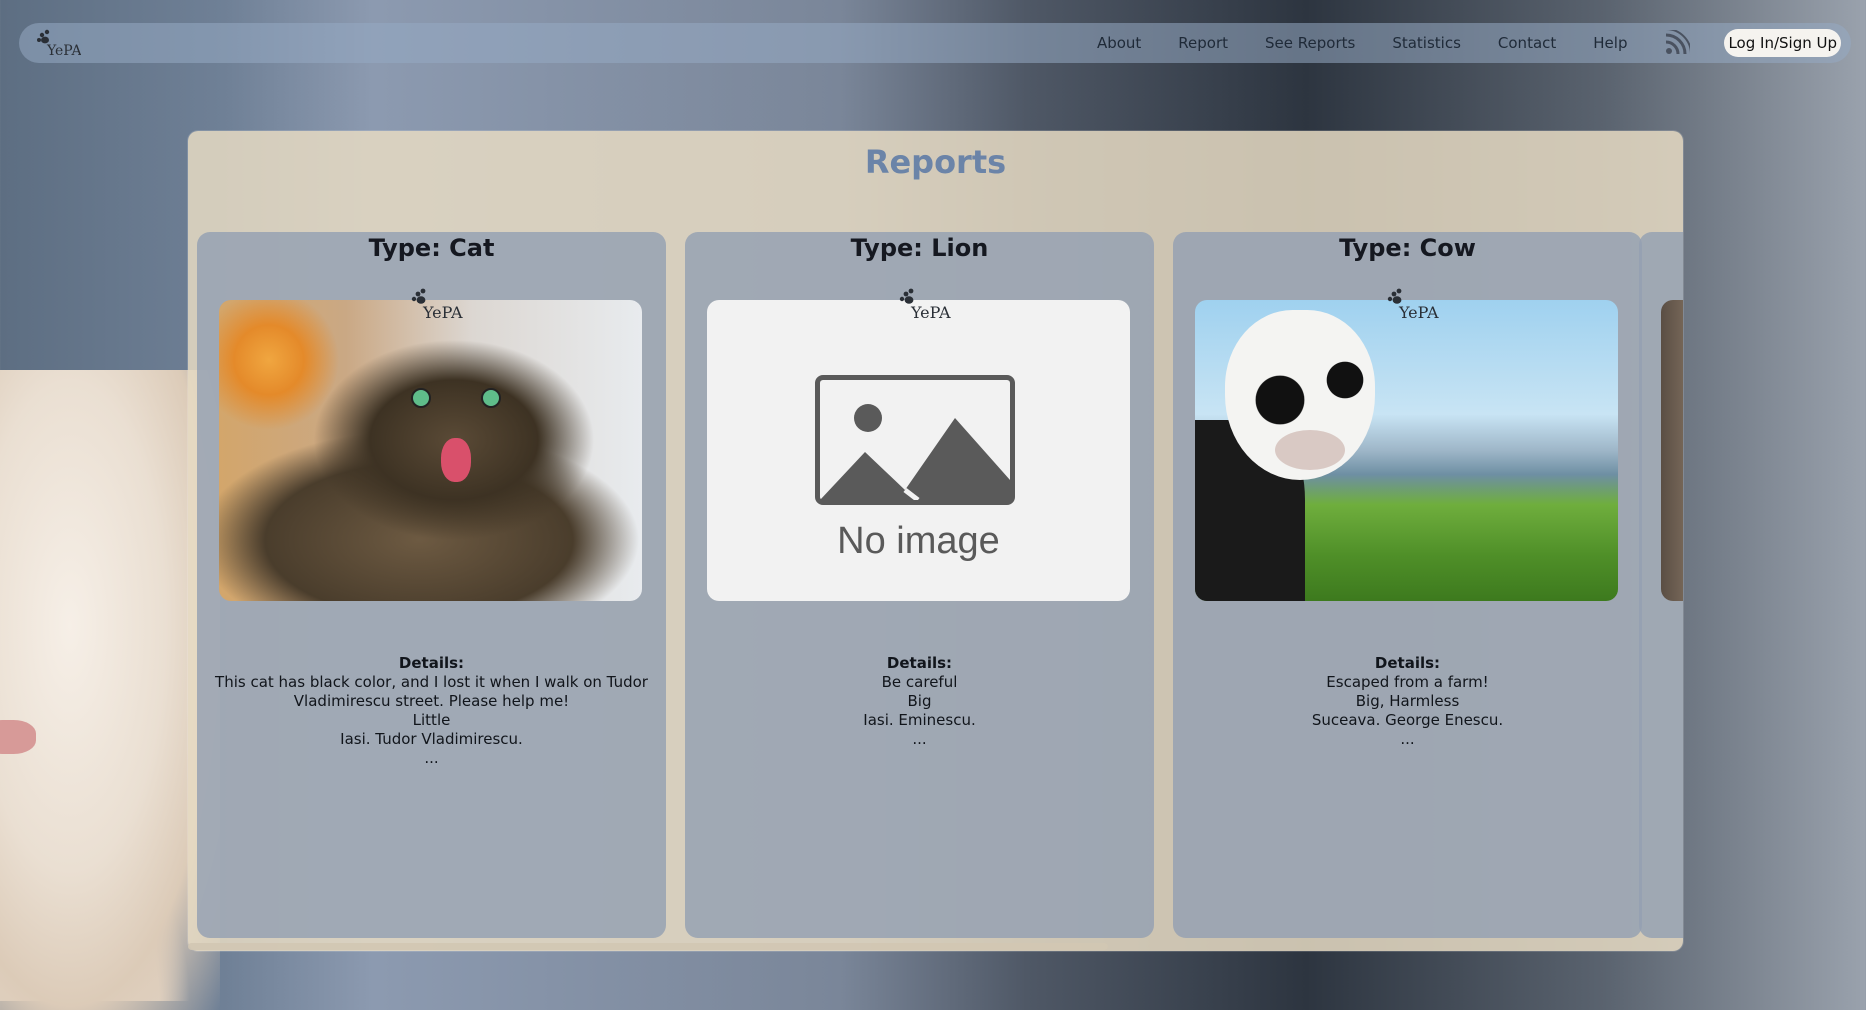 The image size is (1866, 1010). Describe the element at coordinates (1426, 43) in the screenshot. I see `nav-link-statistics: Statistics` at that location.